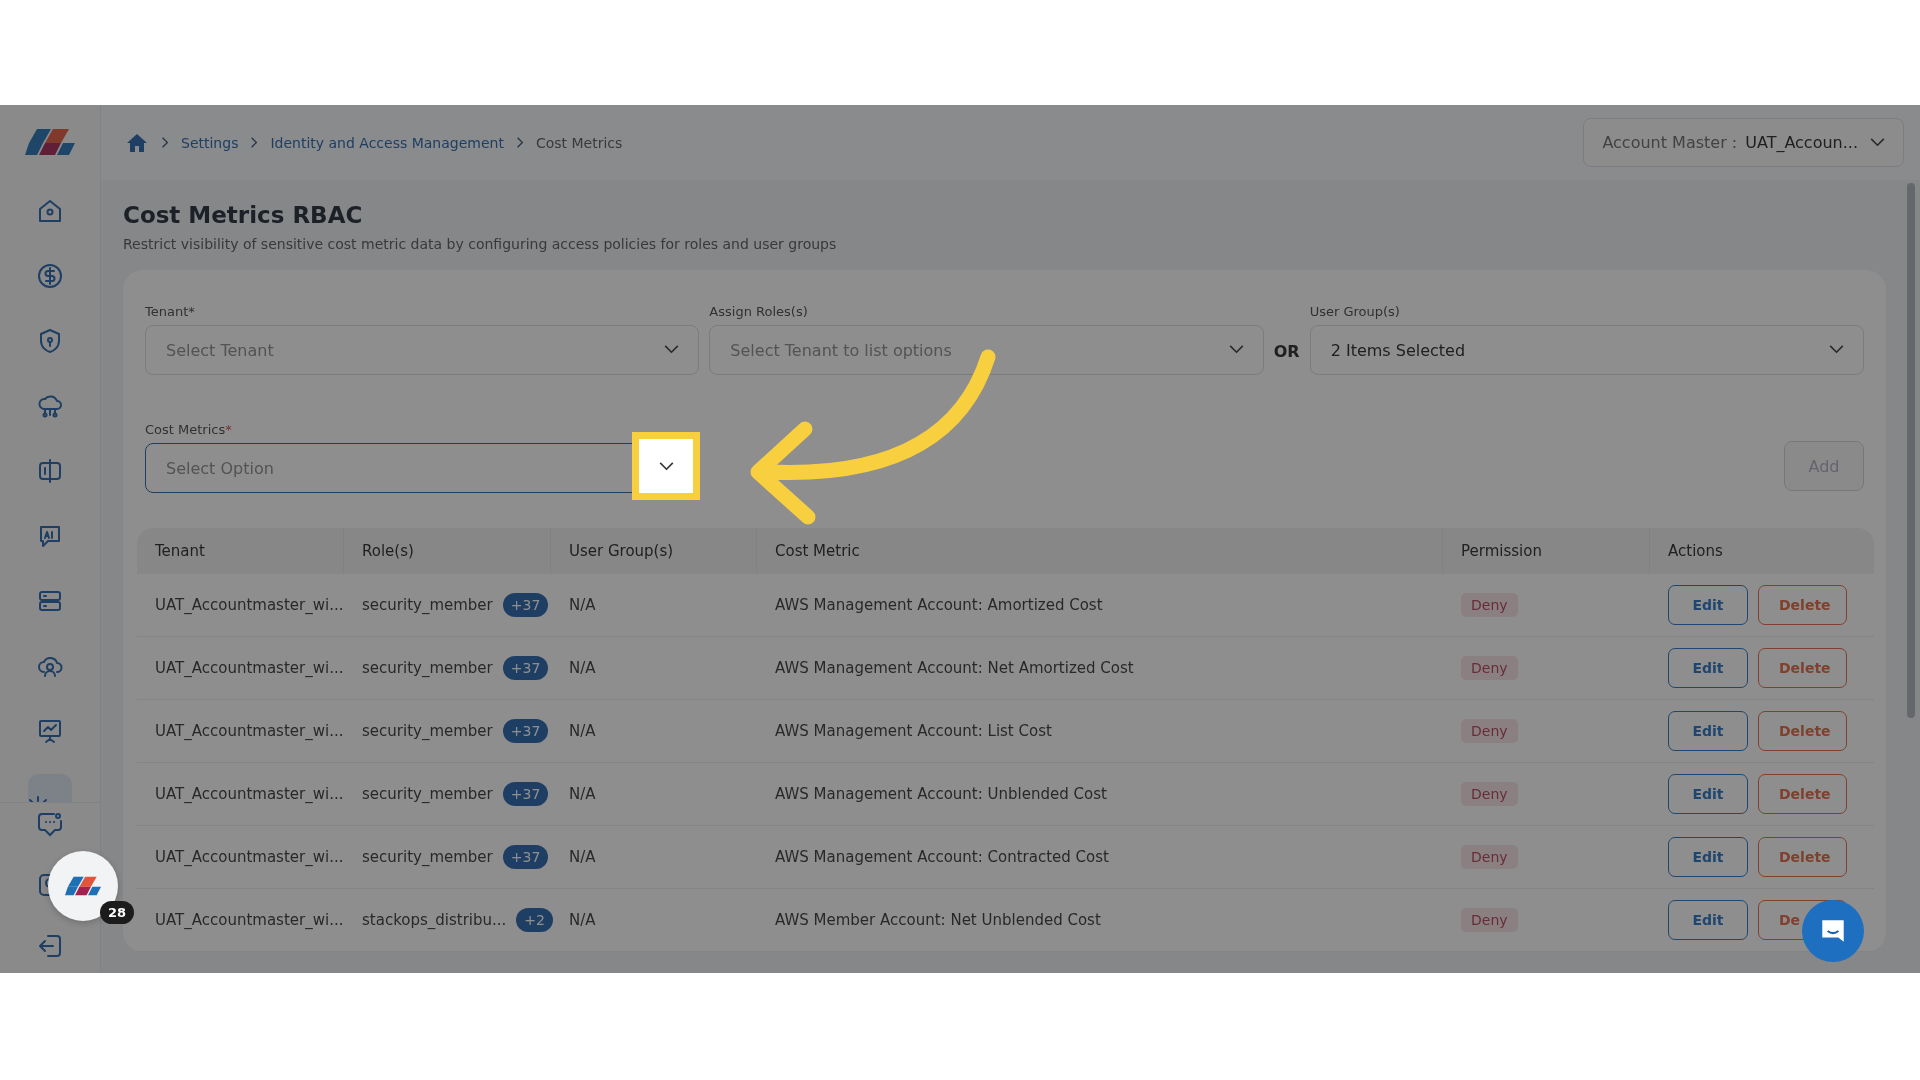 Image resolution: width=1920 pixels, height=1080 pixels. Describe the element at coordinates (50, 276) in the screenshot. I see `dollar-icon` at that location.